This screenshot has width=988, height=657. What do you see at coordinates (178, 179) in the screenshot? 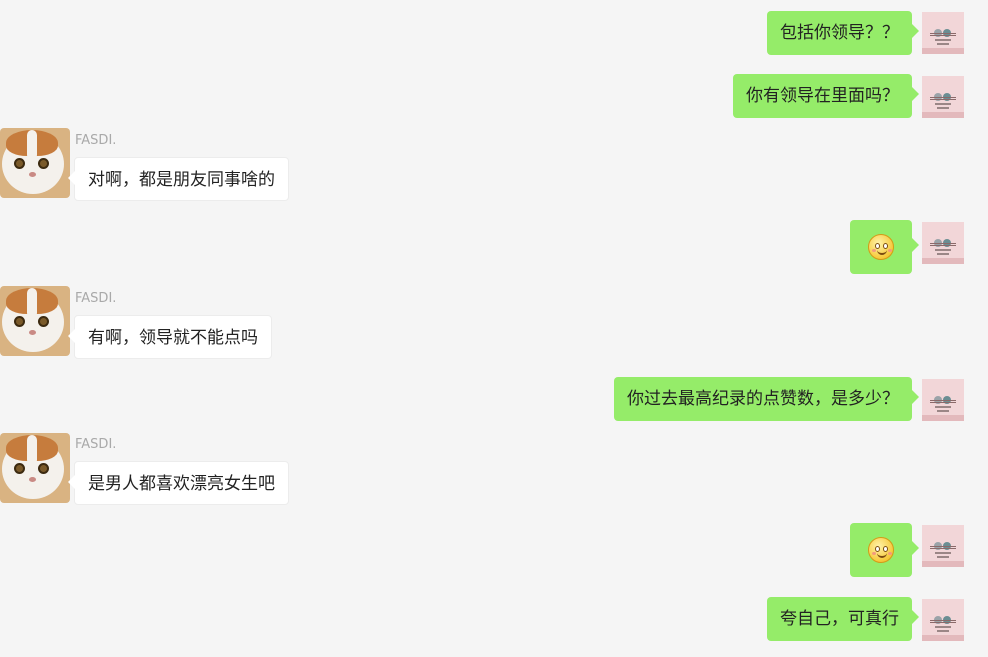
I see `incoming-message: 对啊，都是朋友同事啥的` at bounding box center [178, 179].